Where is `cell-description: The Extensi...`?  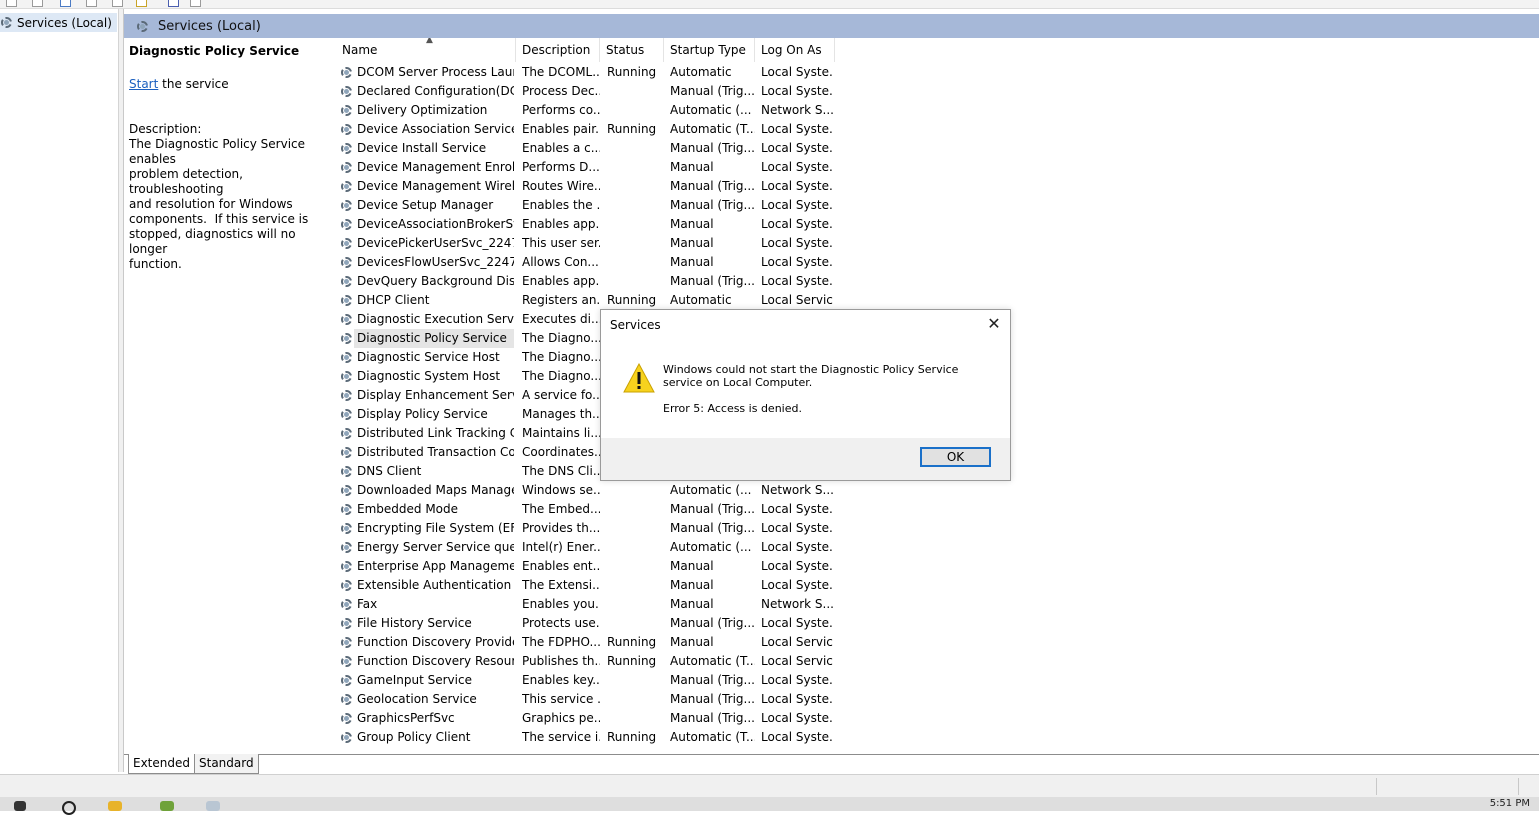 cell-description: The Extensi... is located at coordinates (561, 585).